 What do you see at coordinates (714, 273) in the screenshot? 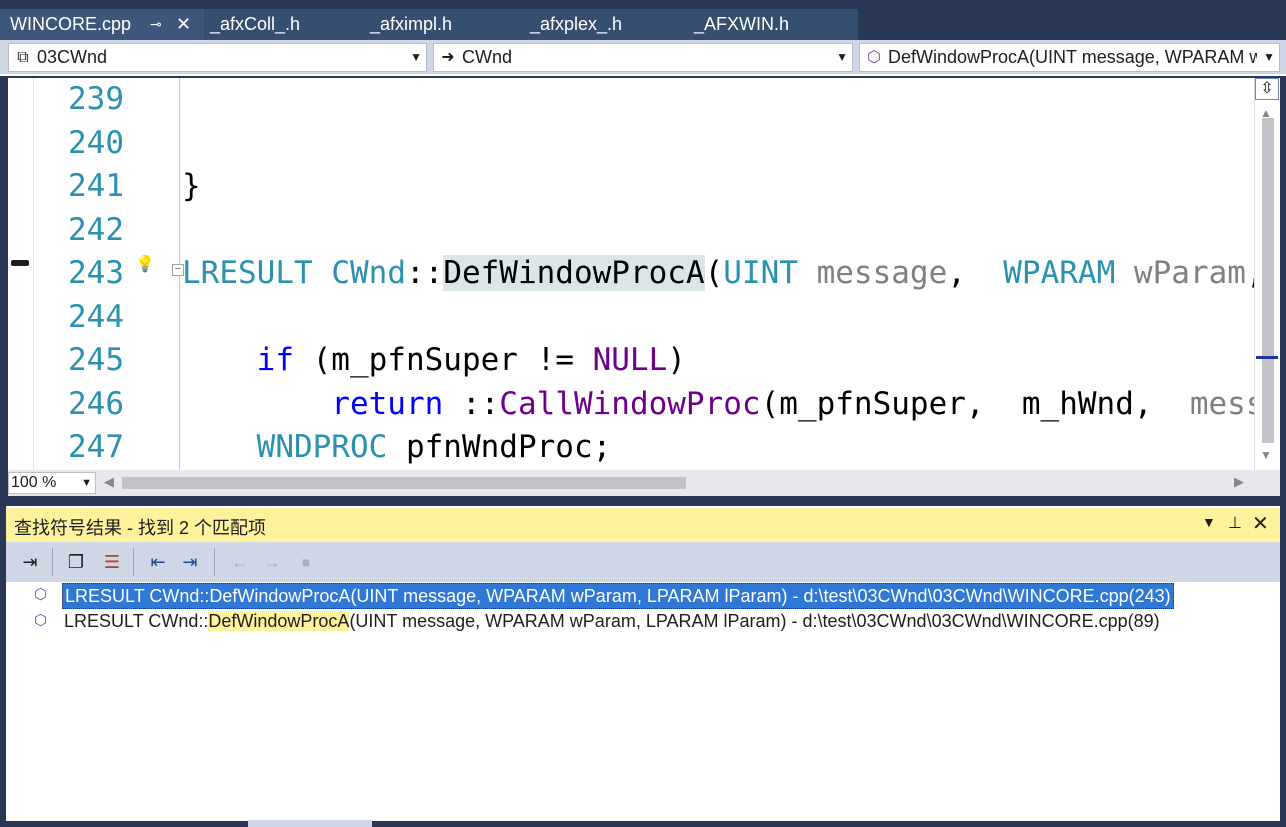
I see `code-token: (` at bounding box center [714, 273].